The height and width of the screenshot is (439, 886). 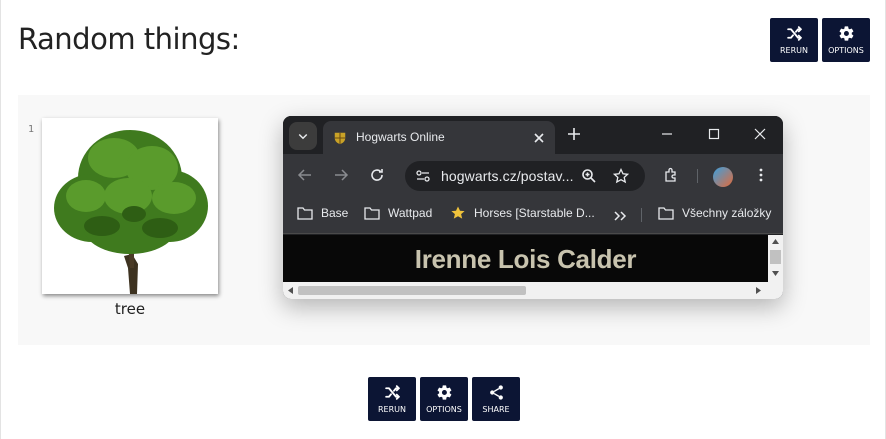 I want to click on tab-hogwarts-online: Hogwarts Online, so click(x=439, y=137).